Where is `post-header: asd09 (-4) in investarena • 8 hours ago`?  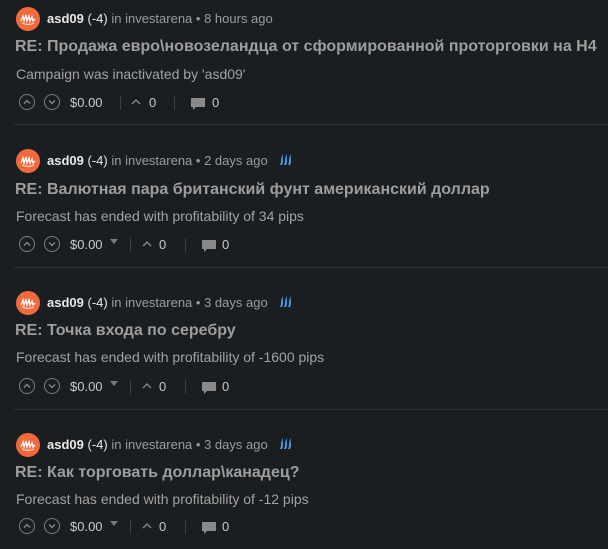 post-header: asd09 (-4) in investarena • 8 hours ago is located at coordinates (160, 19).